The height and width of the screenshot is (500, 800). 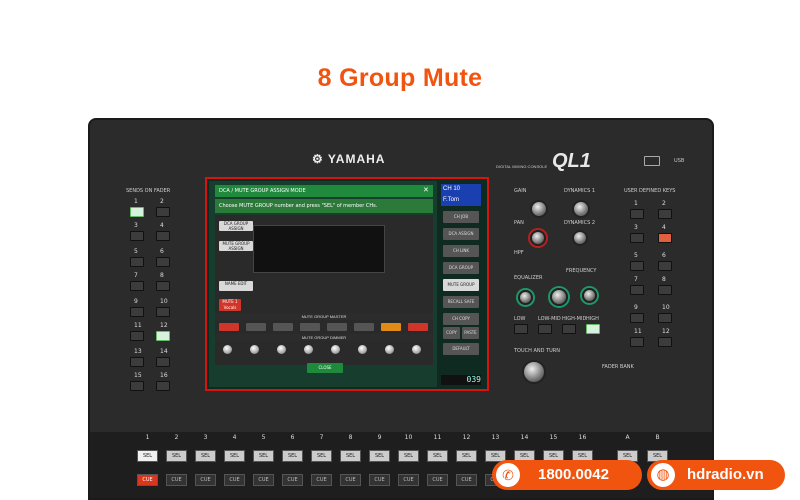 What do you see at coordinates (427, 191) in the screenshot?
I see `close-icon: ✕` at bounding box center [427, 191].